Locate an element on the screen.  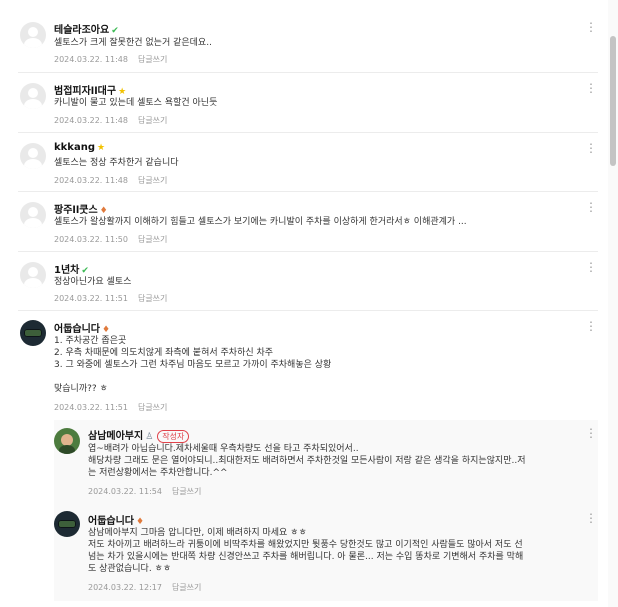
comment-meta: 2024.03.22. 11:50 답글쓰기 is located at coordinates (110, 239).